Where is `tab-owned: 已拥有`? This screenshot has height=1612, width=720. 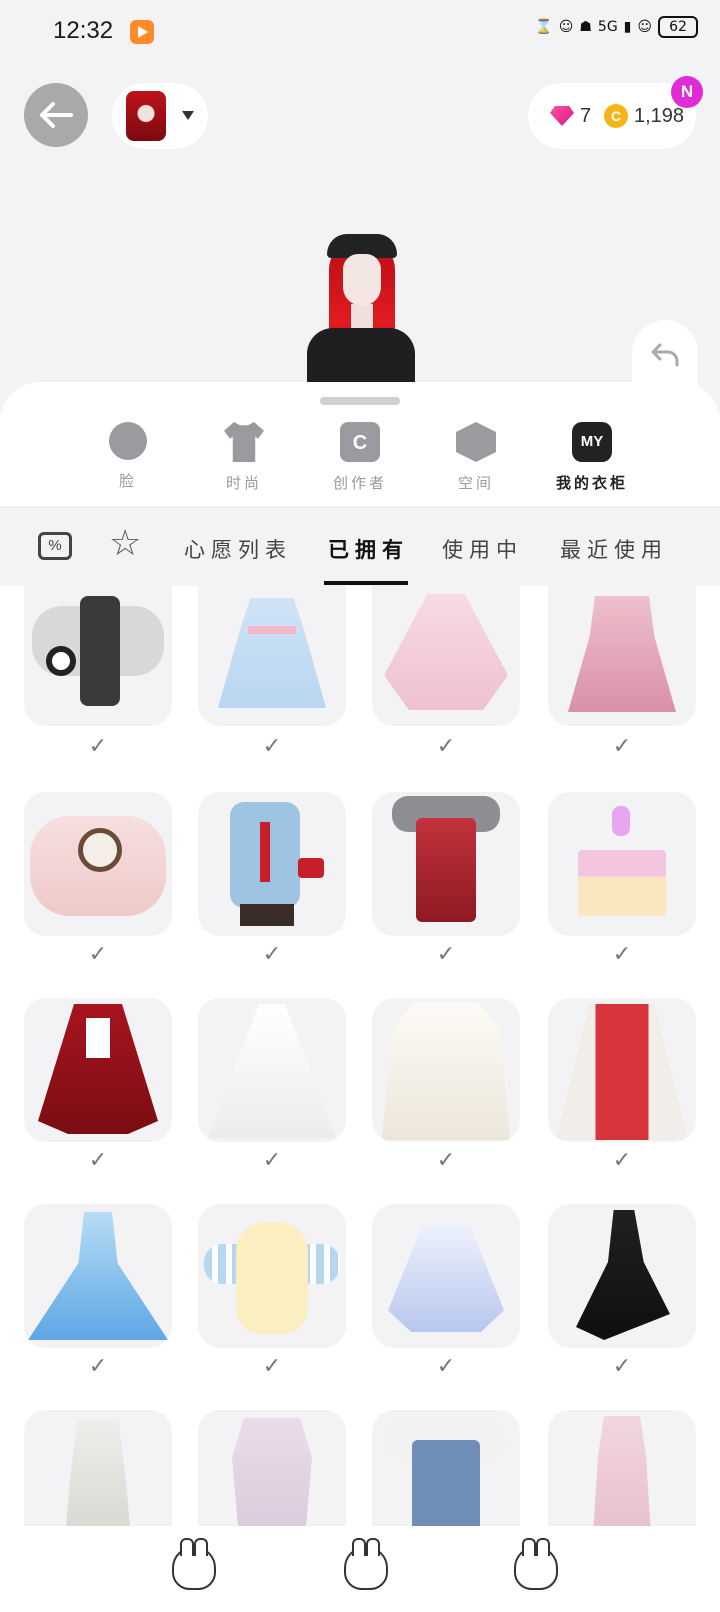 tab-owned: 已拥有 is located at coordinates (368, 549).